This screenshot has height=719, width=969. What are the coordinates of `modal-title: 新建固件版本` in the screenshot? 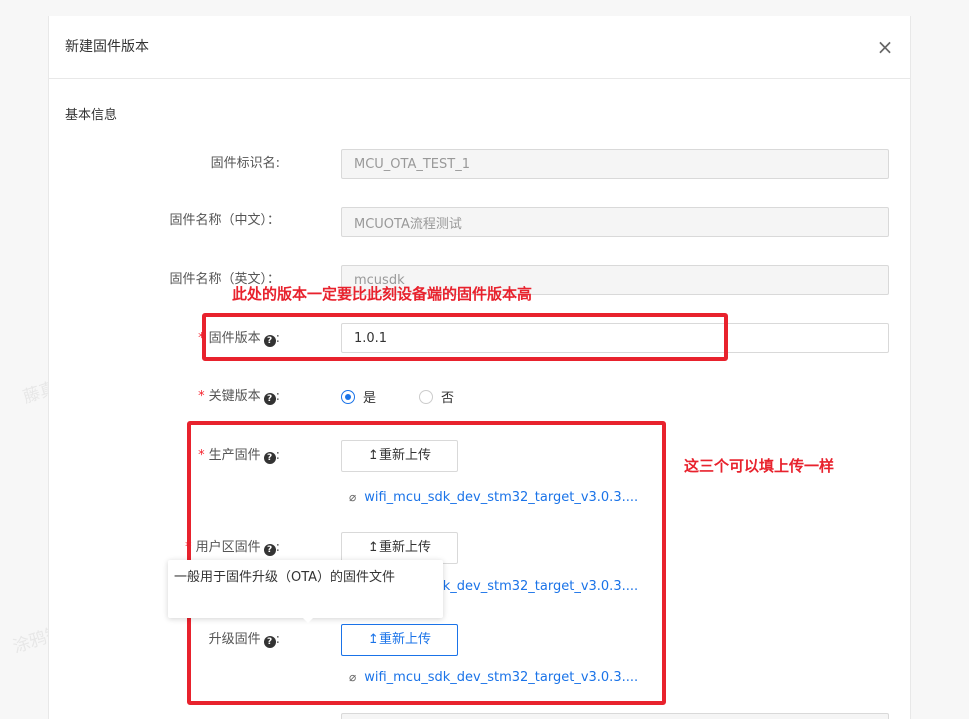 It's located at (107, 47).